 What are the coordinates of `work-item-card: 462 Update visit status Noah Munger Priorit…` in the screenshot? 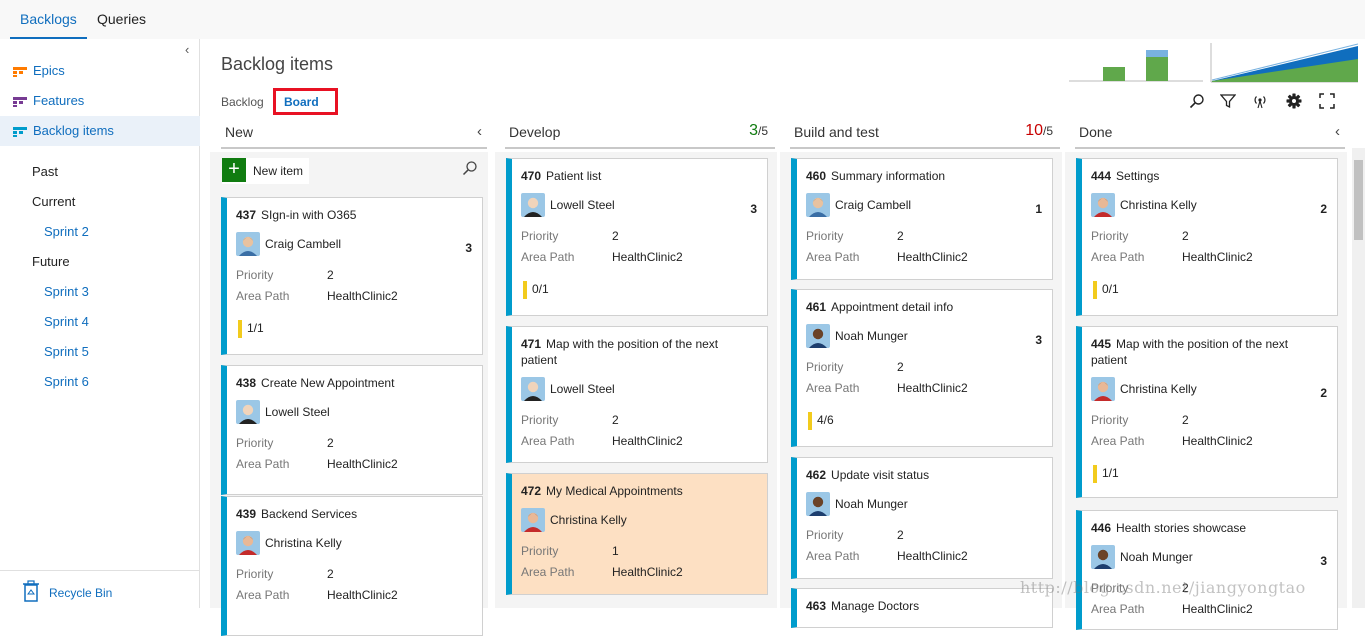 It's located at (922, 518).